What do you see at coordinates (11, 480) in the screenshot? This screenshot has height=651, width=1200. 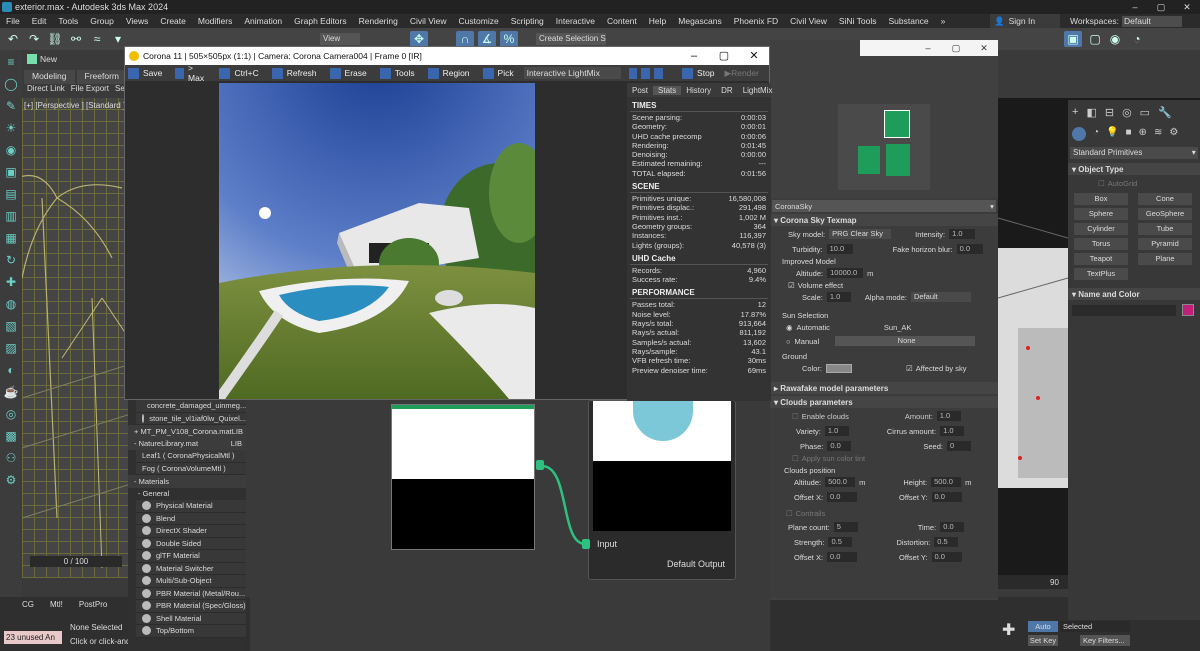 I see `settings-icon: ⚙` at bounding box center [11, 480].